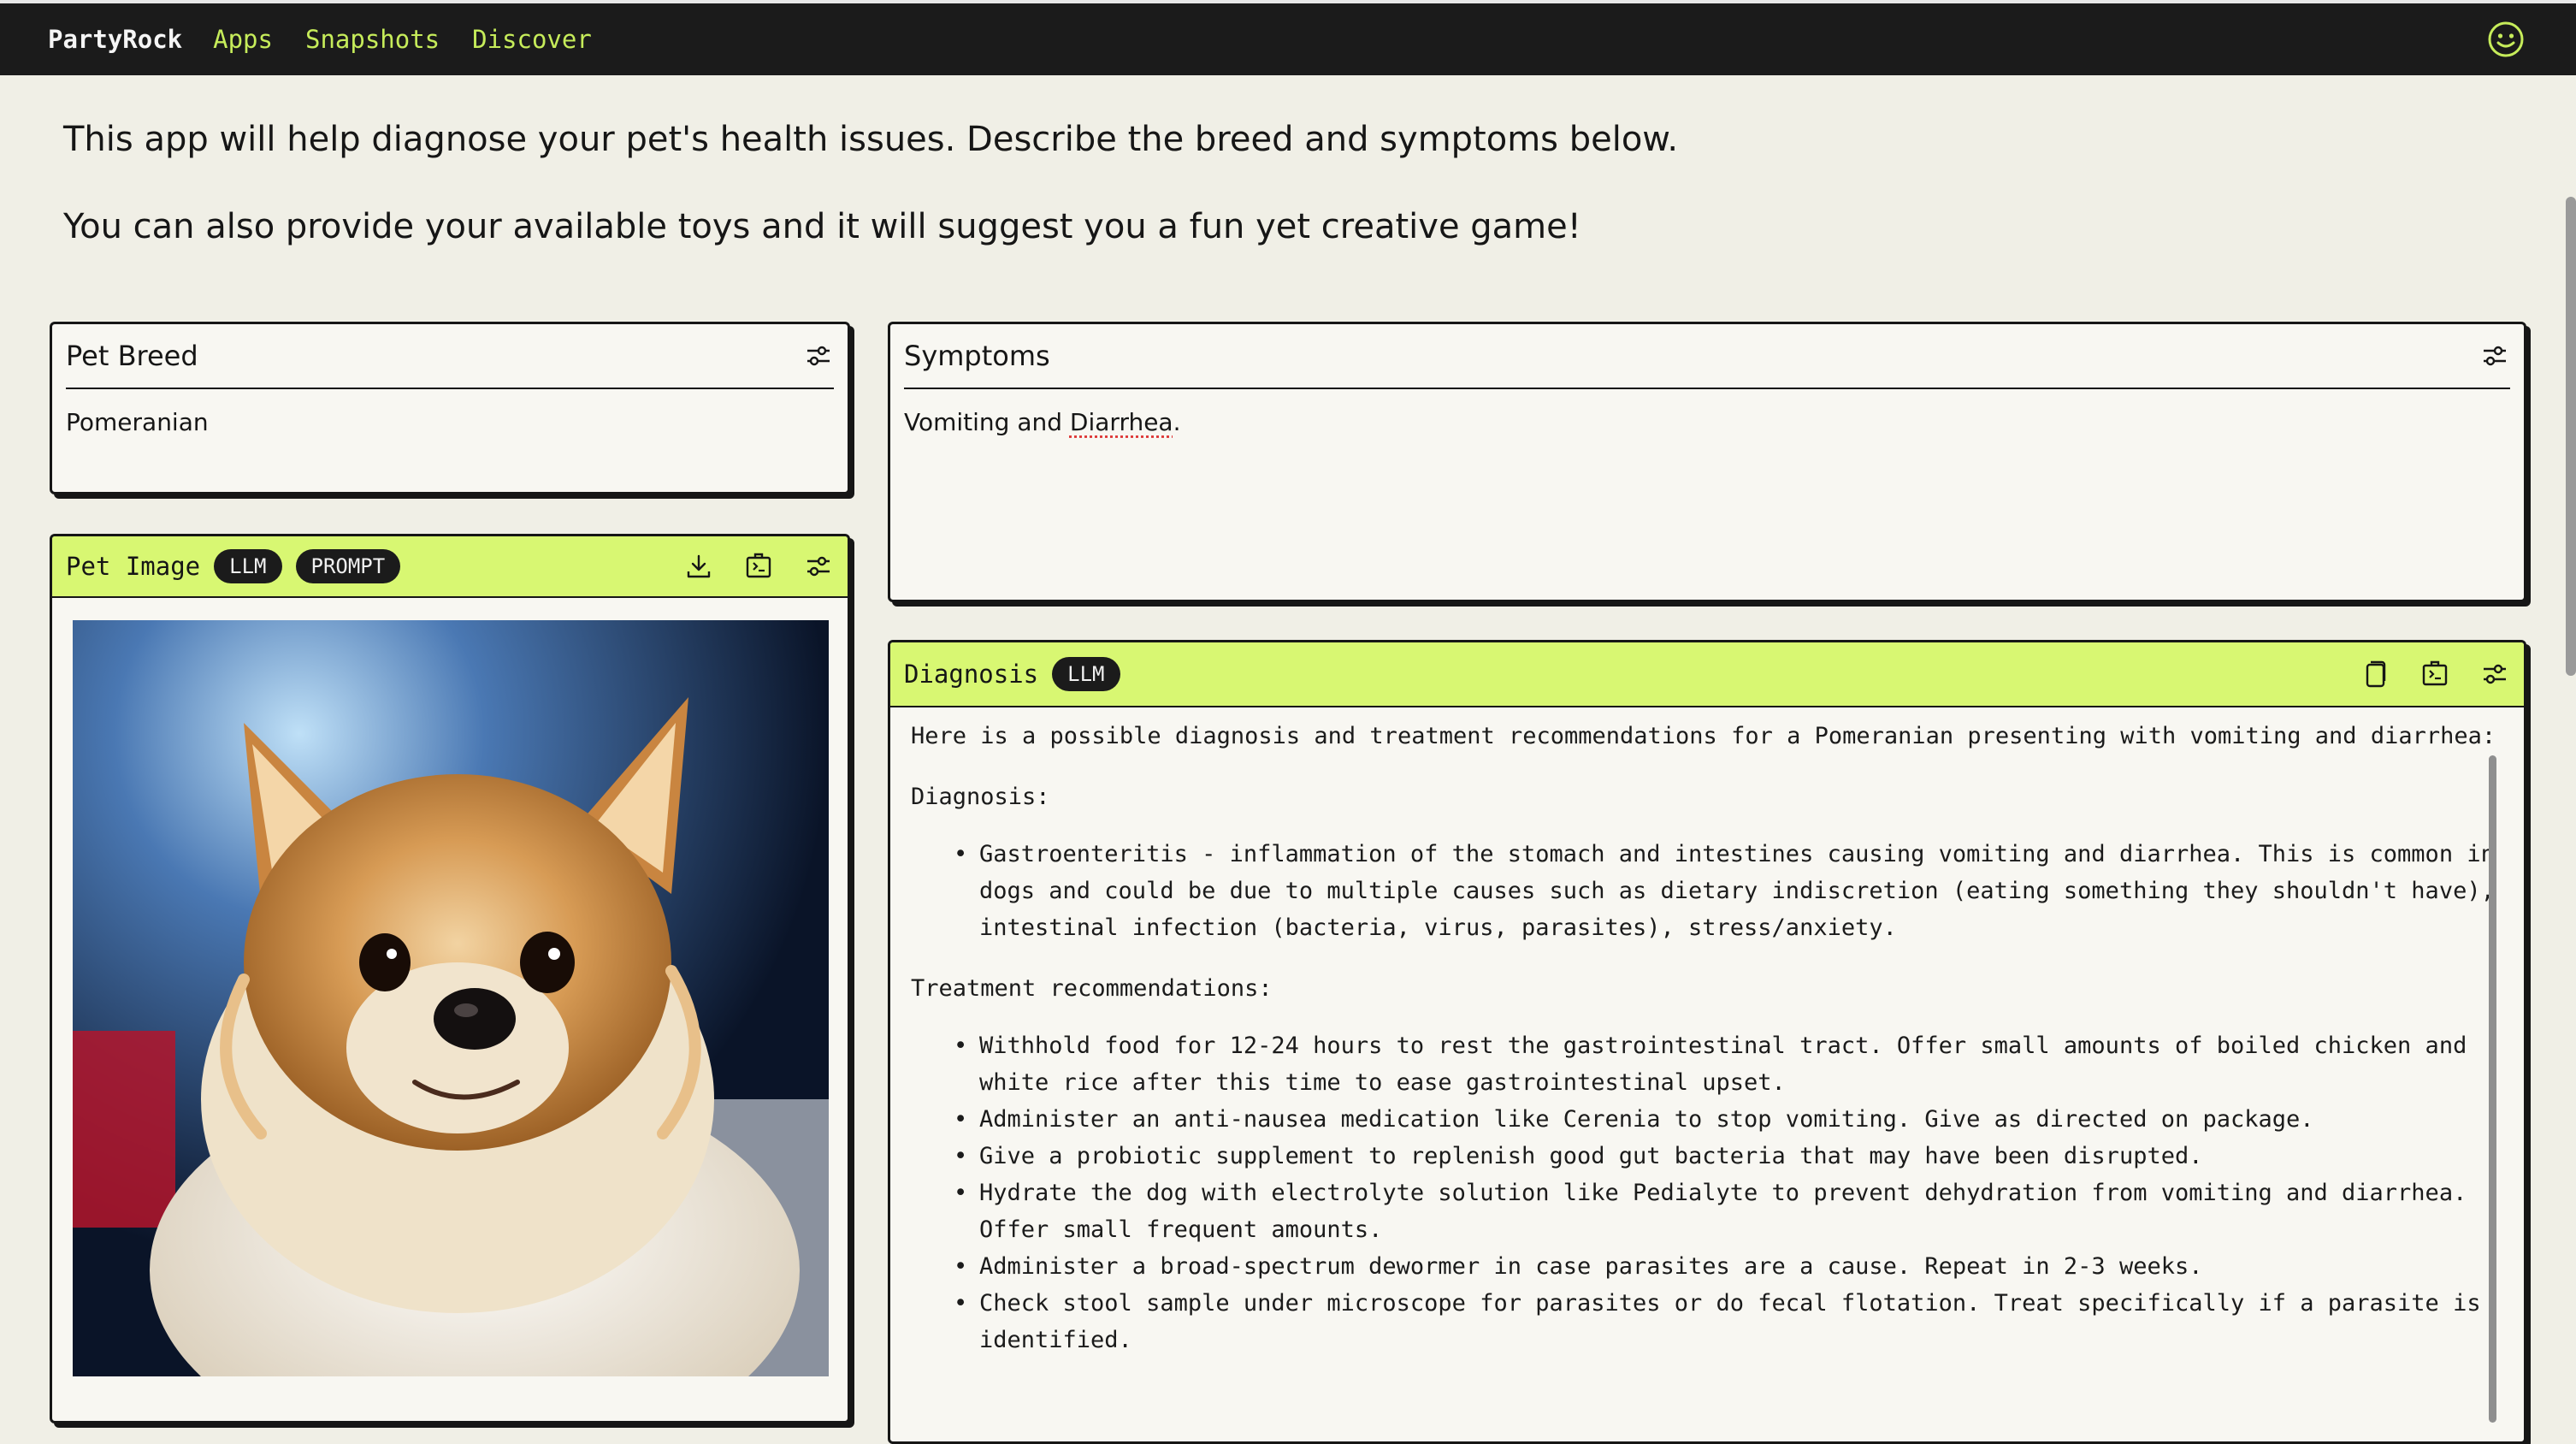  What do you see at coordinates (1707, 462) in the screenshot?
I see `symptoms-panel: Symptoms Vomiting and Diarrhea.` at bounding box center [1707, 462].